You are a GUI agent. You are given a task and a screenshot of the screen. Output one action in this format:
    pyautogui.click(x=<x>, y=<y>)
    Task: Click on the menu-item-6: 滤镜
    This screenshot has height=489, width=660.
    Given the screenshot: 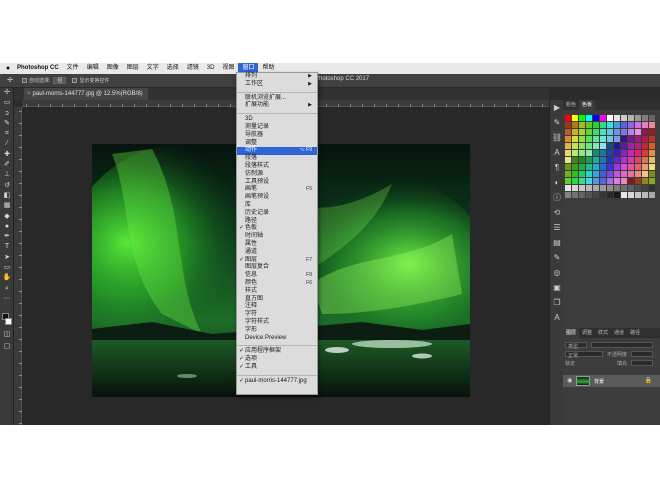 What is the action you would take?
    pyautogui.click(x=193, y=68)
    